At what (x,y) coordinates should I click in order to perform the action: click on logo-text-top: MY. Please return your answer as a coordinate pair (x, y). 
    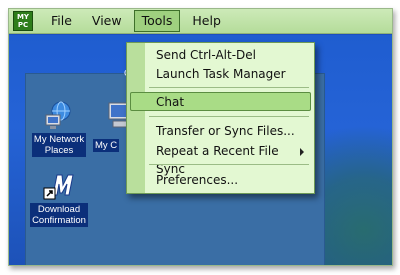
    Looking at the image, I should click on (23, 17).